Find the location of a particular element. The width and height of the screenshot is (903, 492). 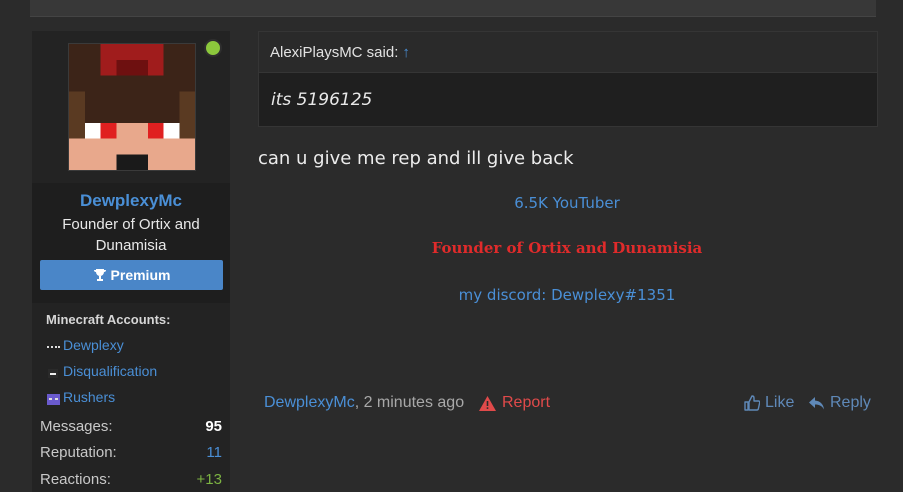

account-link-dewplexy: Dewplexy is located at coordinates (85, 345).